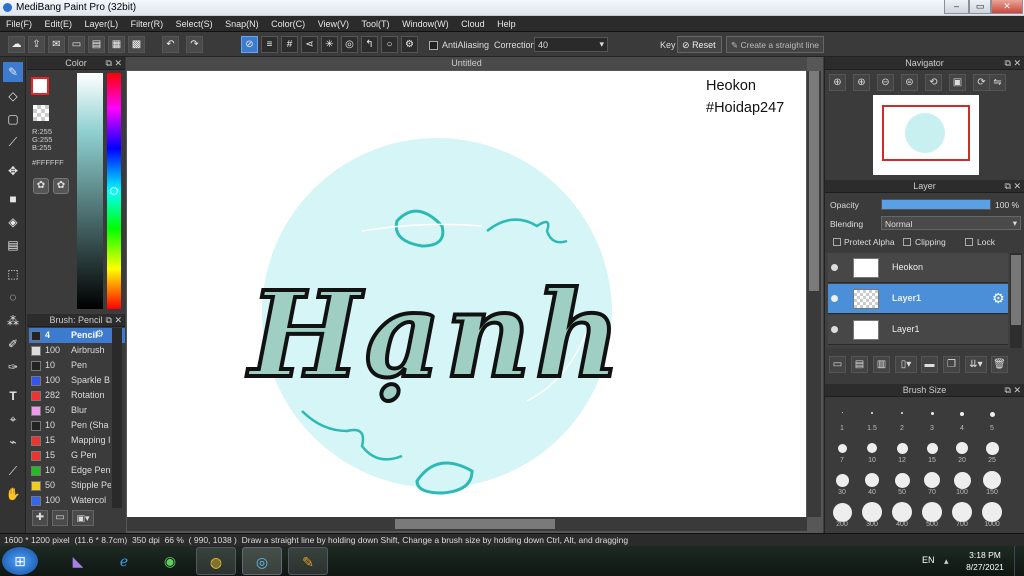 The width and height of the screenshot is (1024, 576). I want to click on zoom-reset-icon: ⊜, so click(909, 82).